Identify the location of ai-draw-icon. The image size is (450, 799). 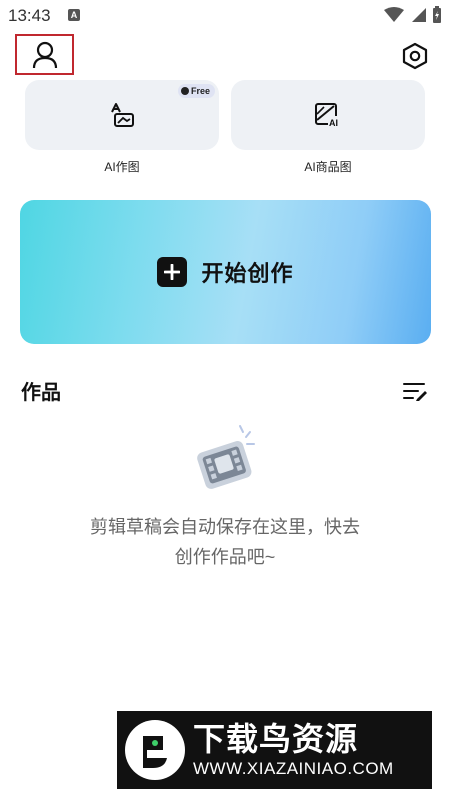
(122, 115).